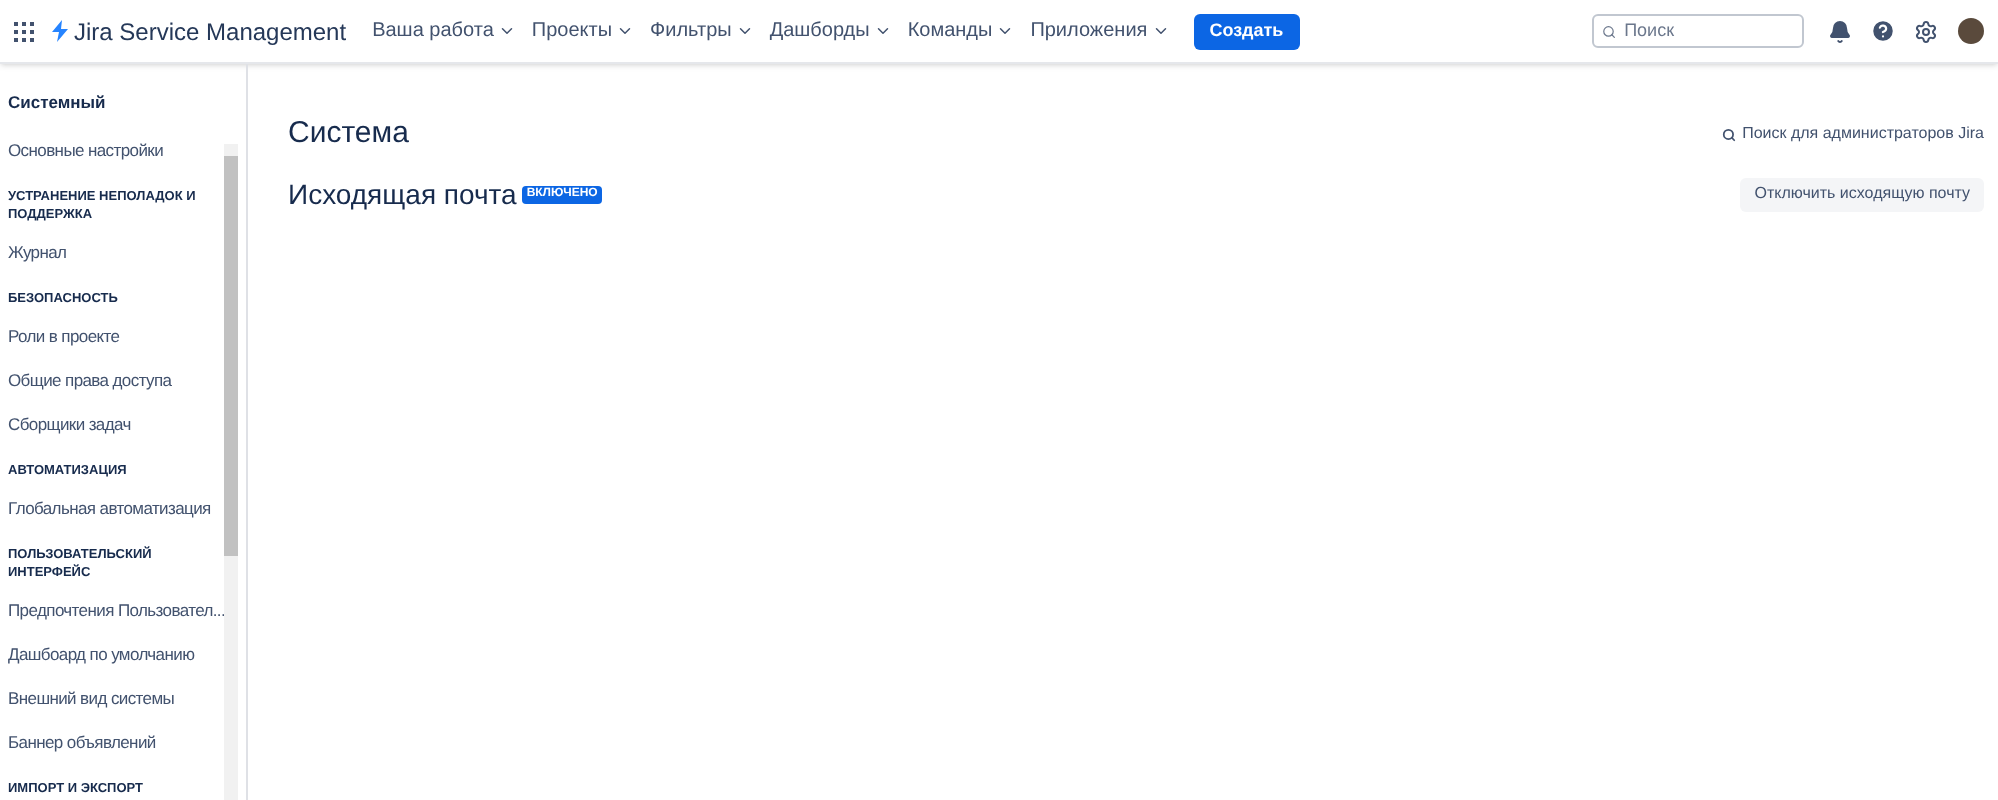 The image size is (1998, 800). What do you see at coordinates (86, 150) in the screenshot?
I see `sidebar-item: Основные настройки` at bounding box center [86, 150].